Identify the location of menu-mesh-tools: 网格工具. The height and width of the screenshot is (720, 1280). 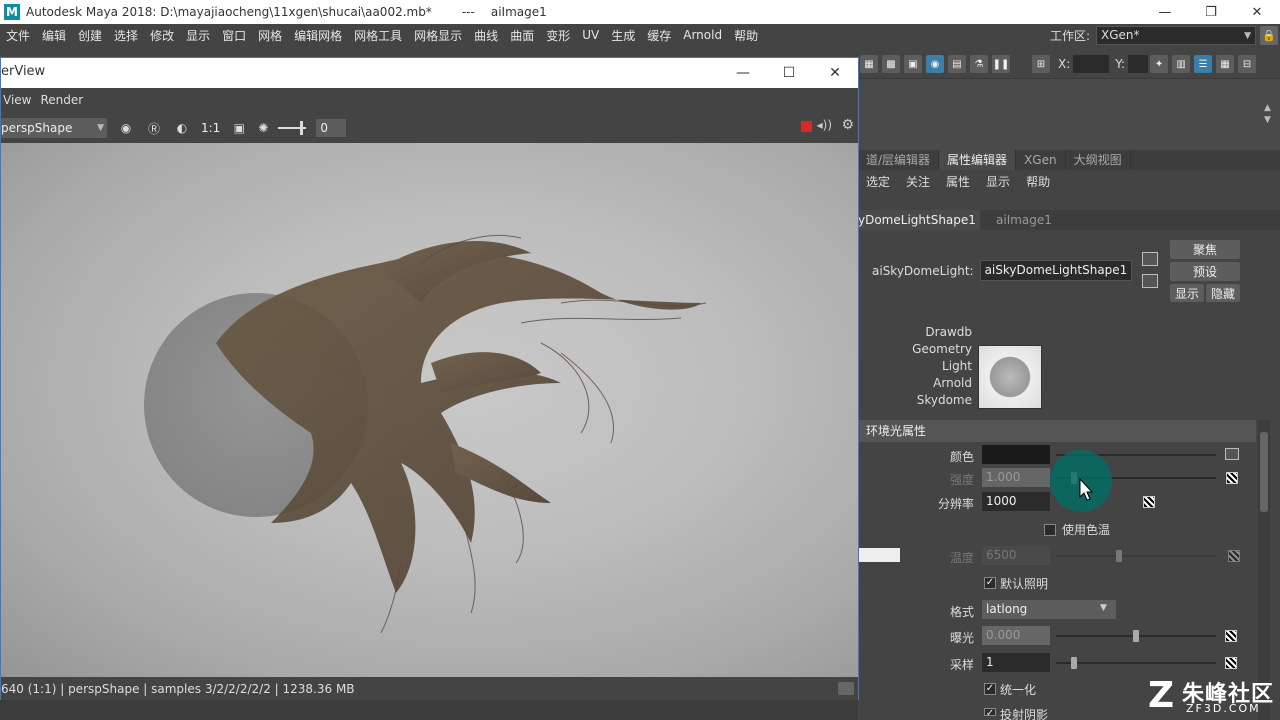
(378, 35).